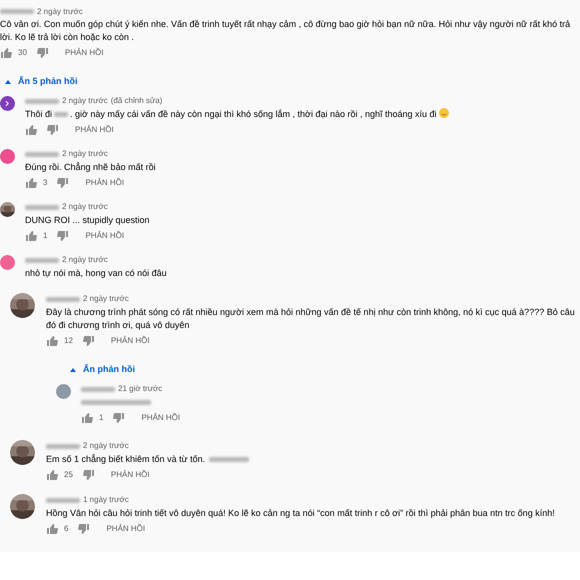  I want to click on comment-text: . giờ này mấy cái vấn đề này còn ngại thì khó sống lắm , thời đại nào rồi , nghĩ thoáng xíu đi, so click(253, 113).